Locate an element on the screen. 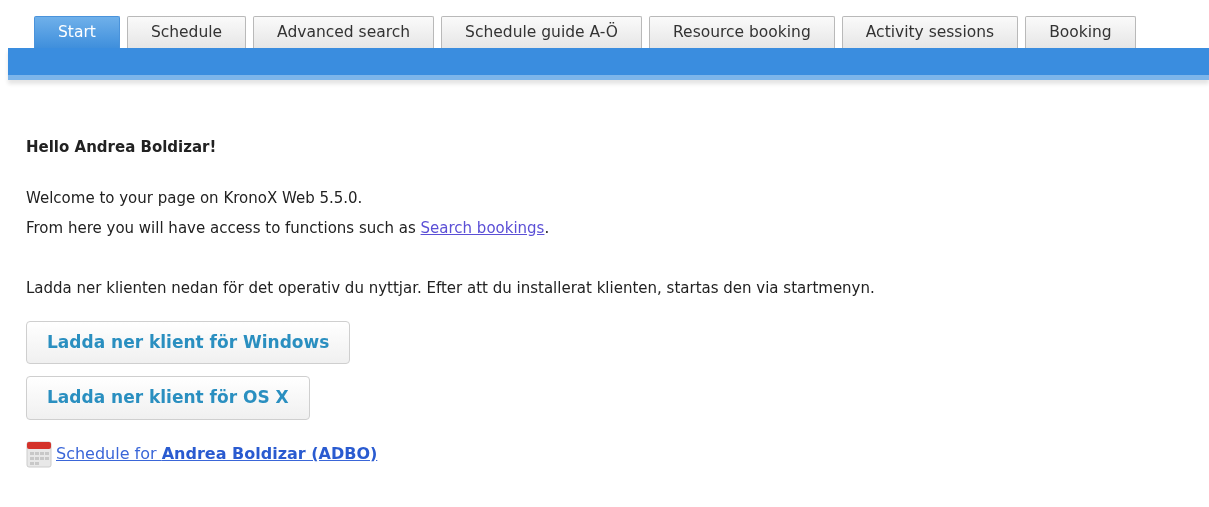 This screenshot has height=507, width=1209. access-text: From here you will have access to functions such as Search bookings. is located at coordinates (288, 228).